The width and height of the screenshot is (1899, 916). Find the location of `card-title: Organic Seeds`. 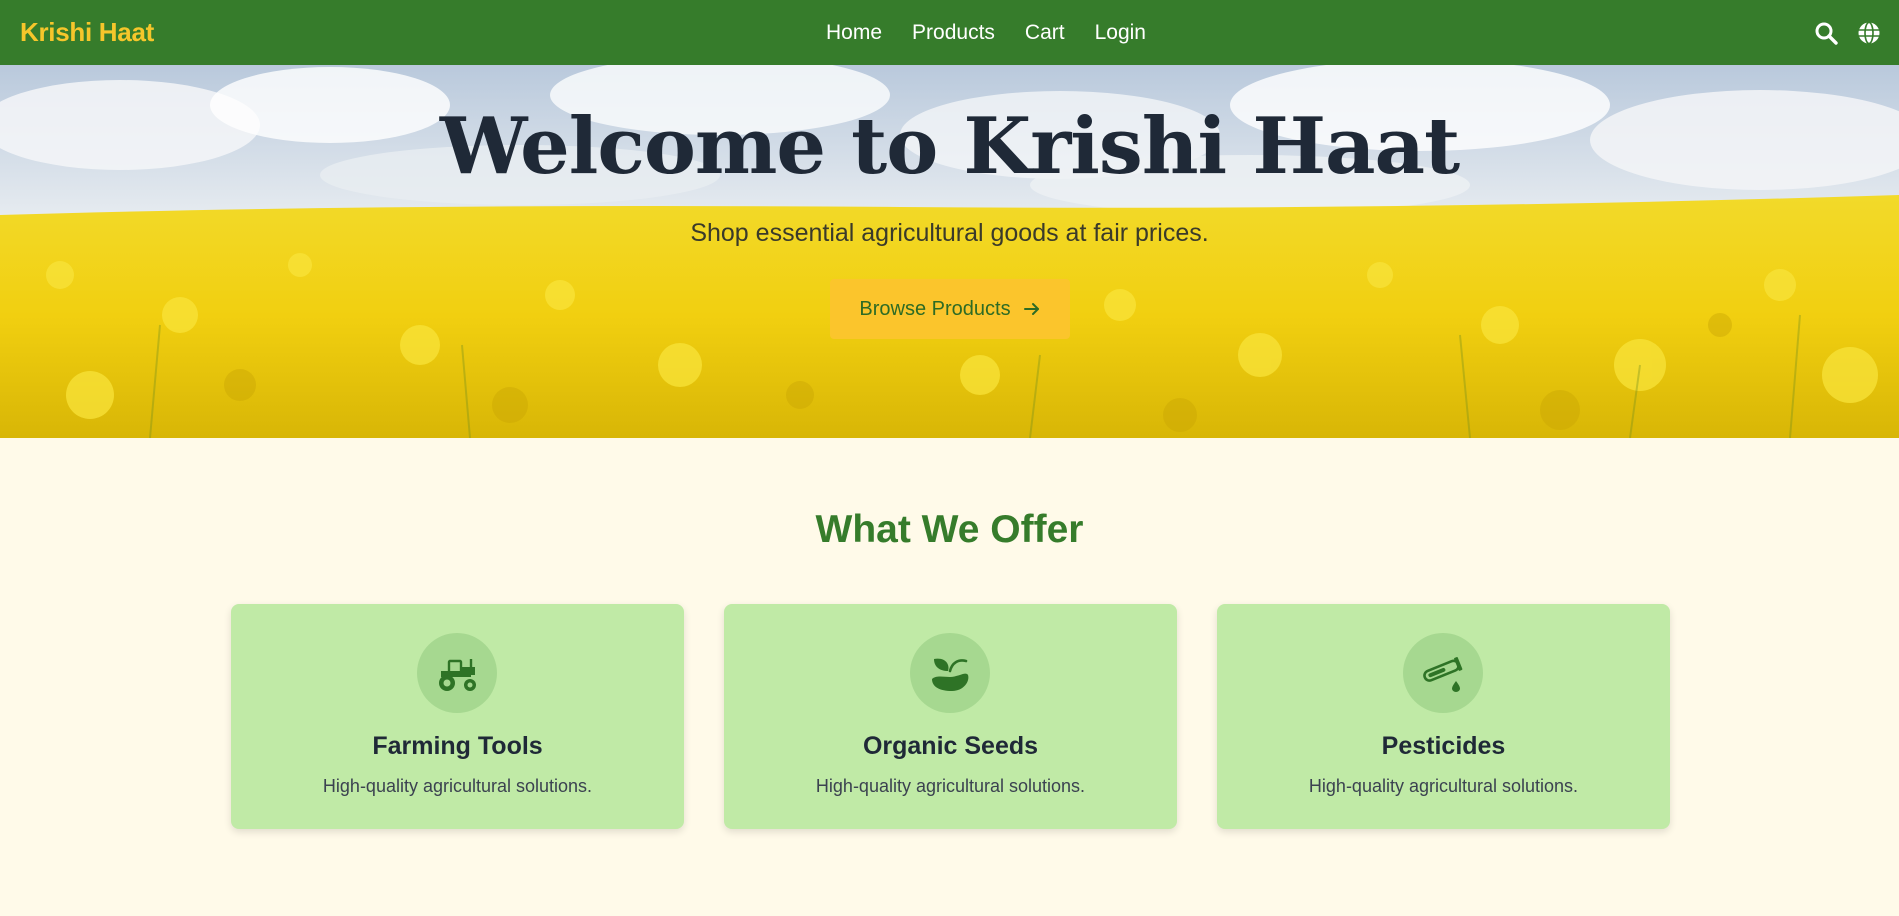

card-title: Organic Seeds is located at coordinates (950, 746).